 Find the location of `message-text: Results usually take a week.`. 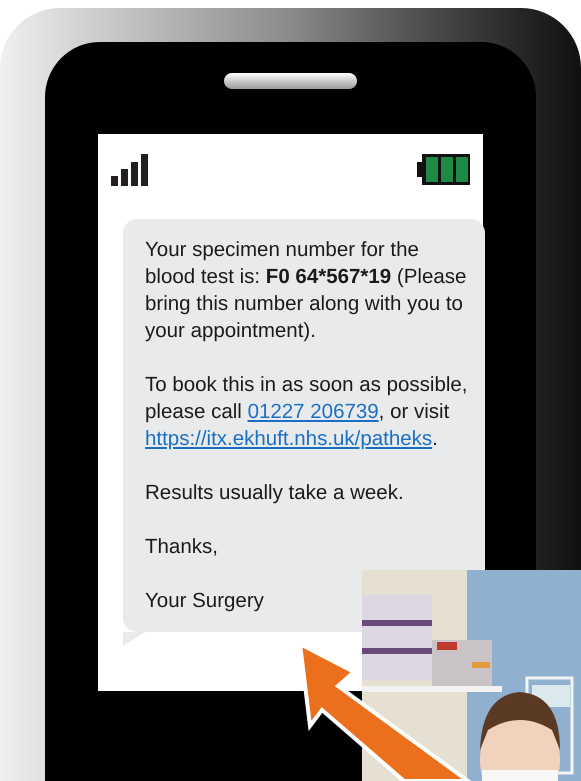

message-text: Results usually take a week. is located at coordinates (275, 493).